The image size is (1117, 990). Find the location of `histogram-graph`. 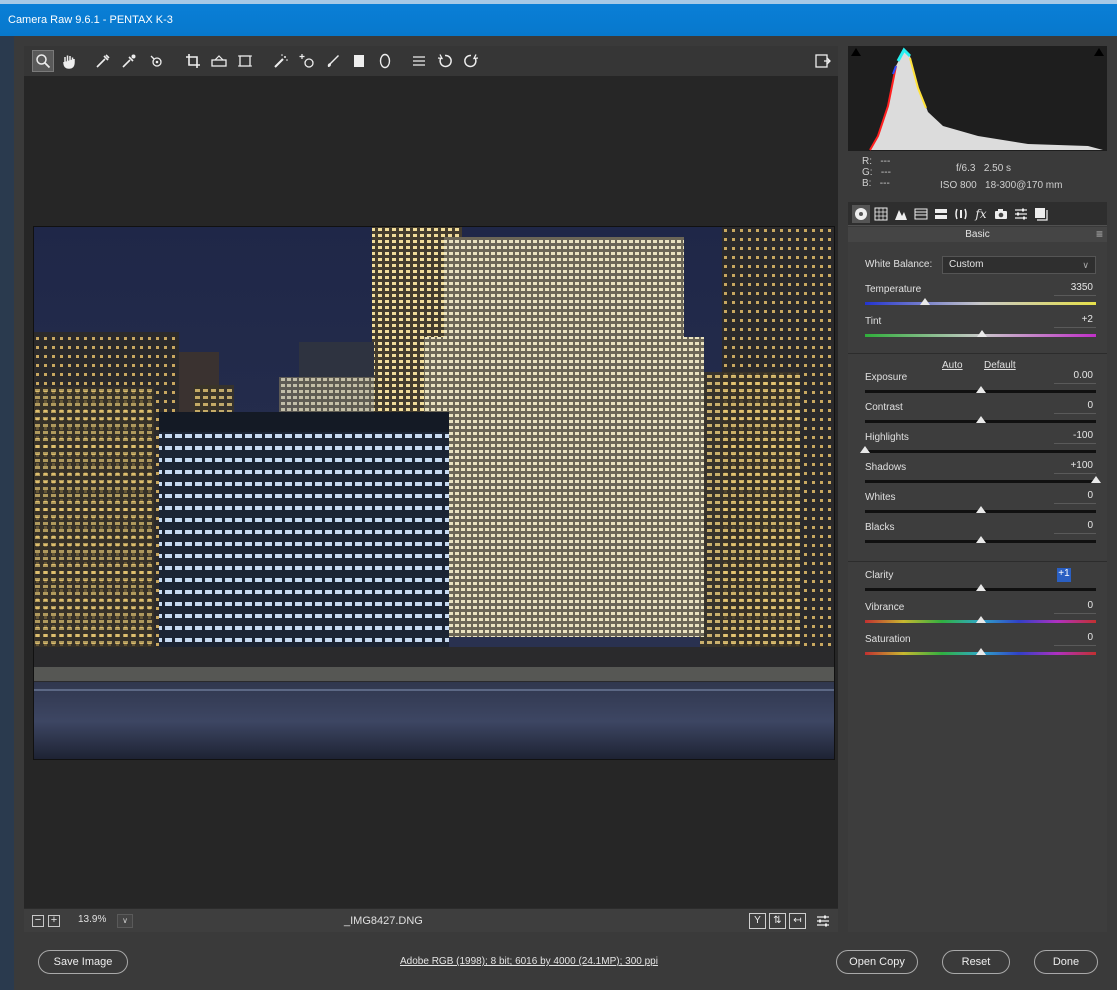

histogram-graph is located at coordinates (986, 99).